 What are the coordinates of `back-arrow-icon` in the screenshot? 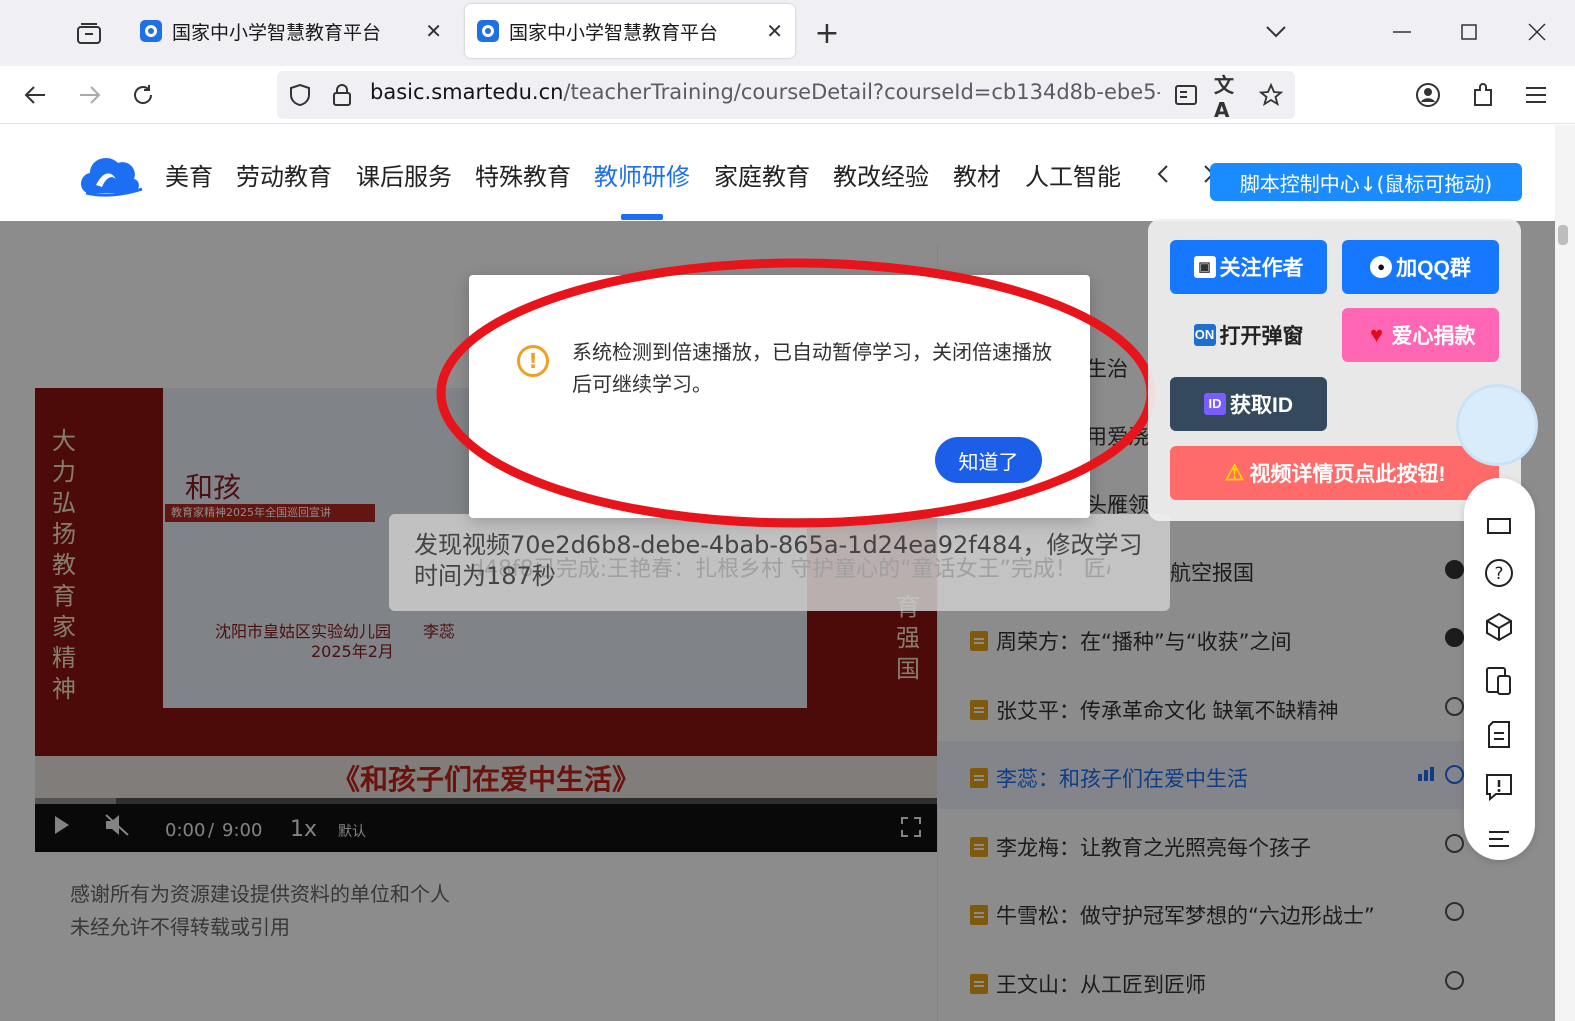 It's located at (35, 95).